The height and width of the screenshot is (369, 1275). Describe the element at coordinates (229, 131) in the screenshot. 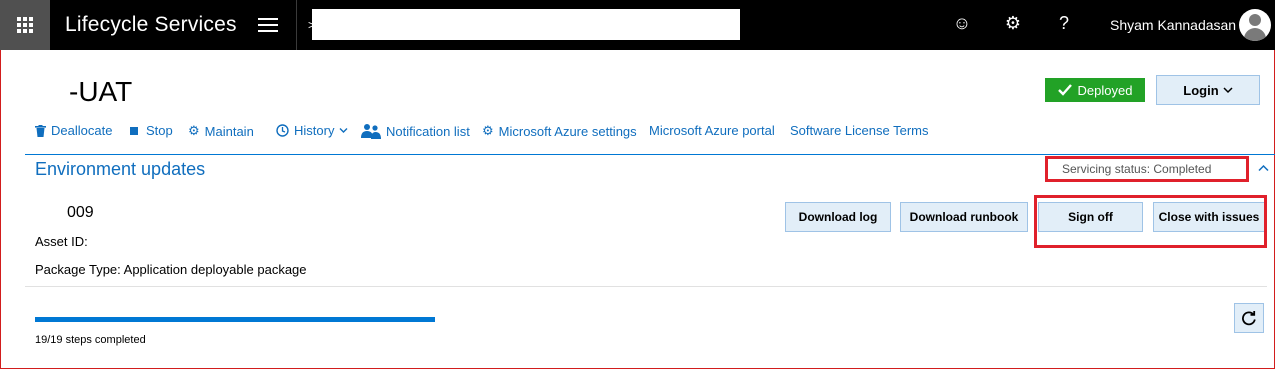

I see `toolbar-item-label: Maintain` at that location.